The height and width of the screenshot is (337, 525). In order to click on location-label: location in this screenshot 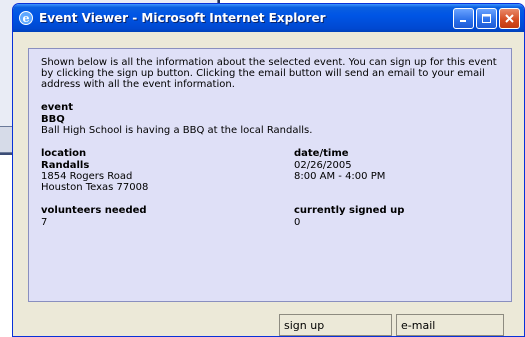, I will do `click(64, 153)`.